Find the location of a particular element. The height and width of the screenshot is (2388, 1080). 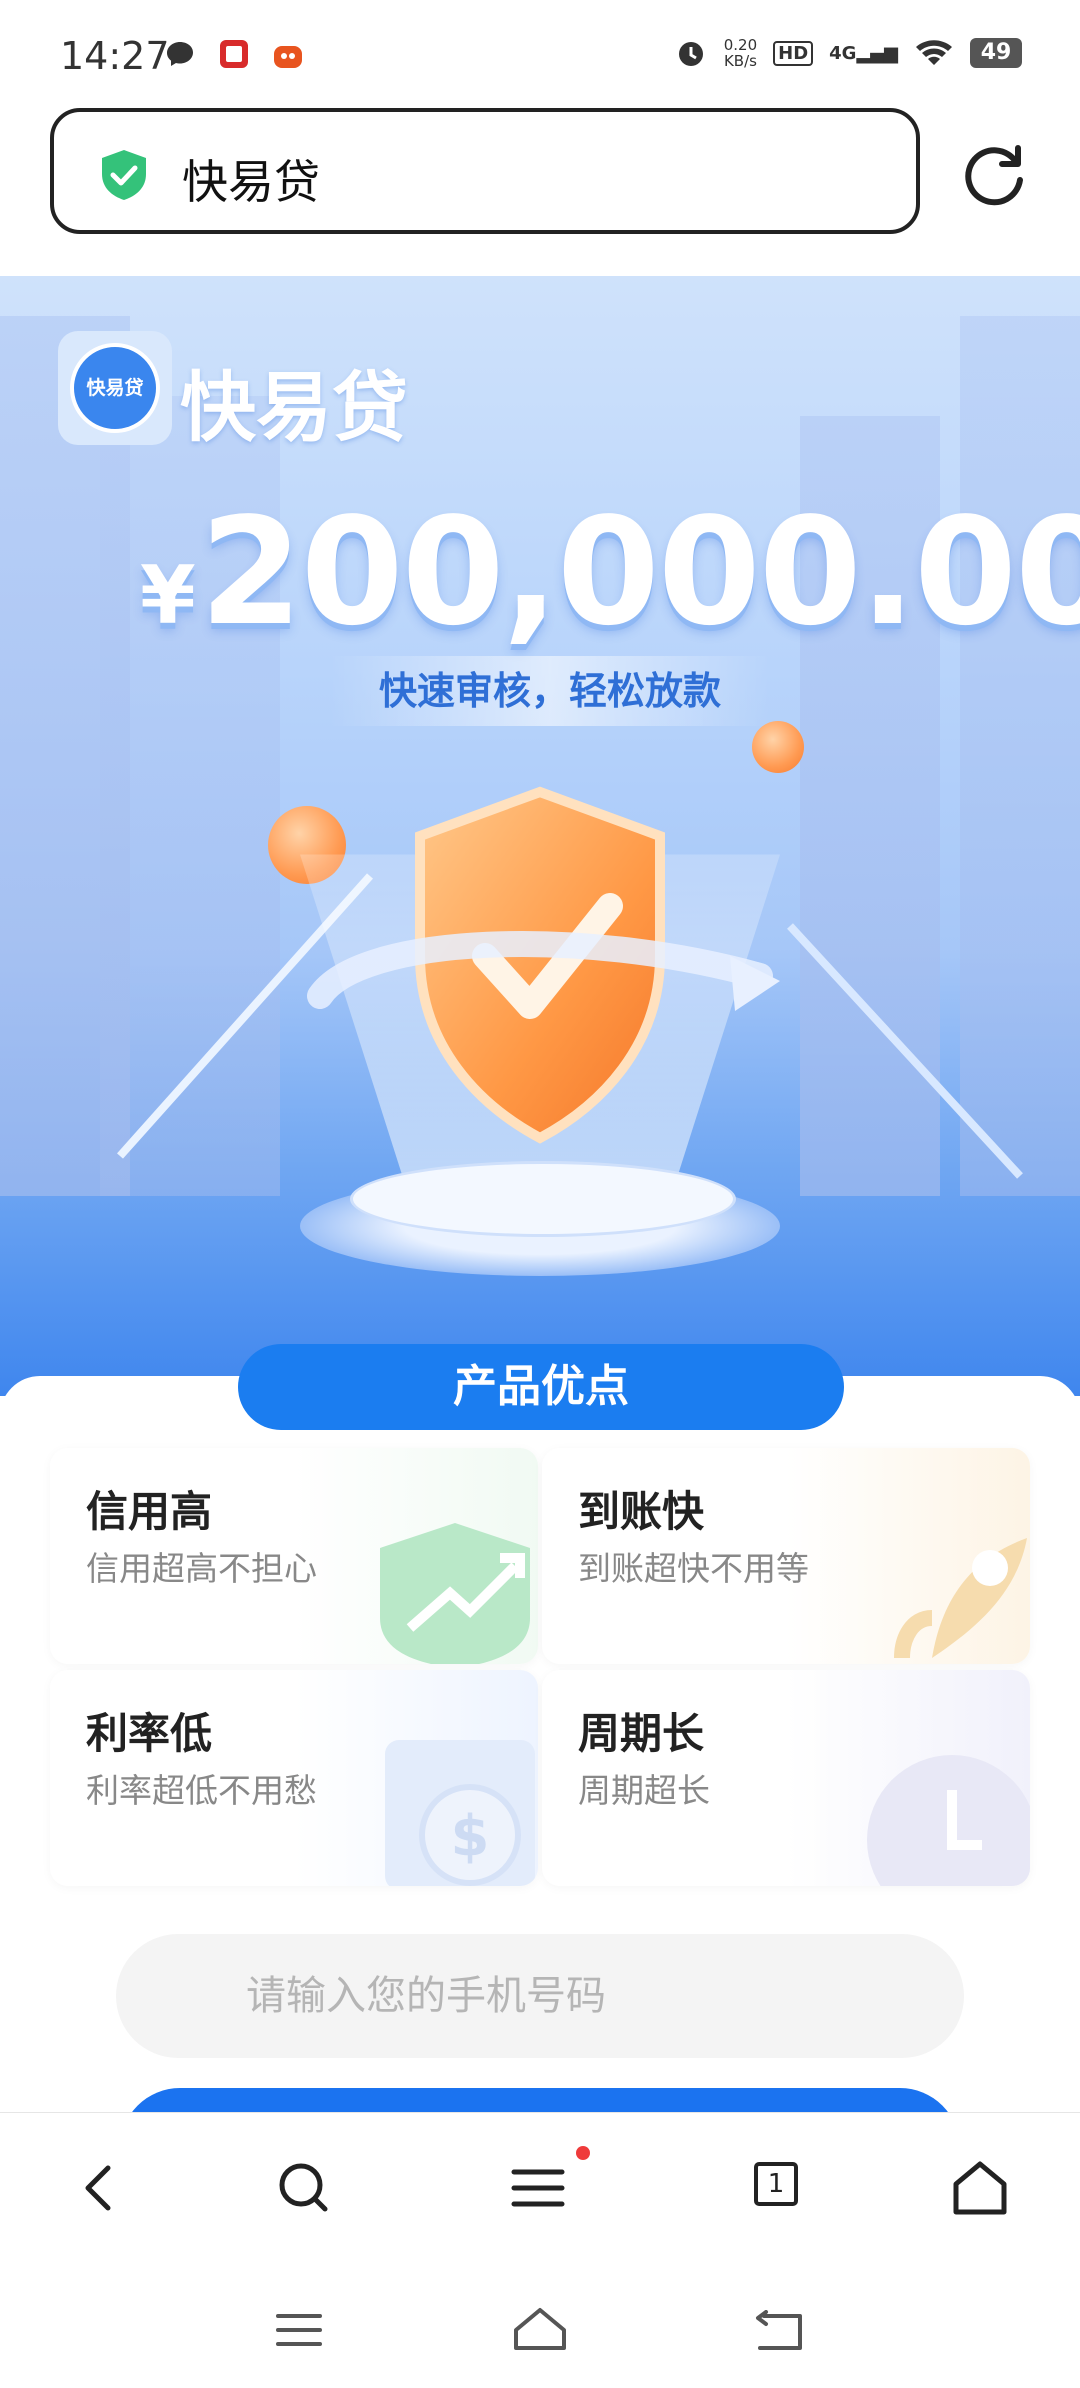

slogan: 快速审核，轻松放款 is located at coordinates (550, 691).